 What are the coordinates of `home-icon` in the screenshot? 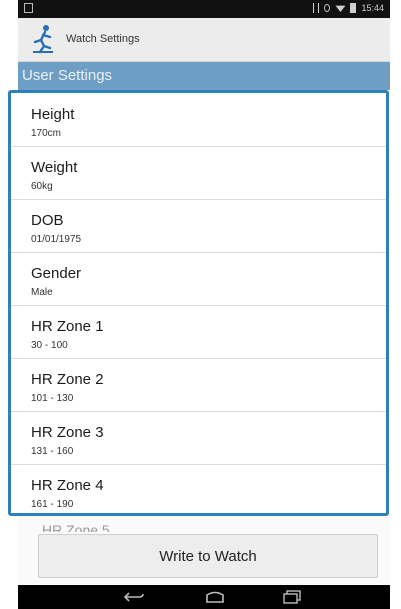 It's located at (215, 597).